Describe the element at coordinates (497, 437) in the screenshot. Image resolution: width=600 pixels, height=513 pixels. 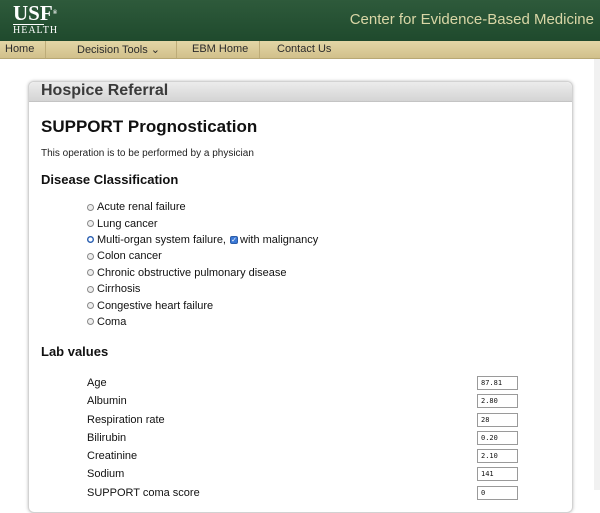
I see `lab-input-bilirubin: 0.20` at that location.